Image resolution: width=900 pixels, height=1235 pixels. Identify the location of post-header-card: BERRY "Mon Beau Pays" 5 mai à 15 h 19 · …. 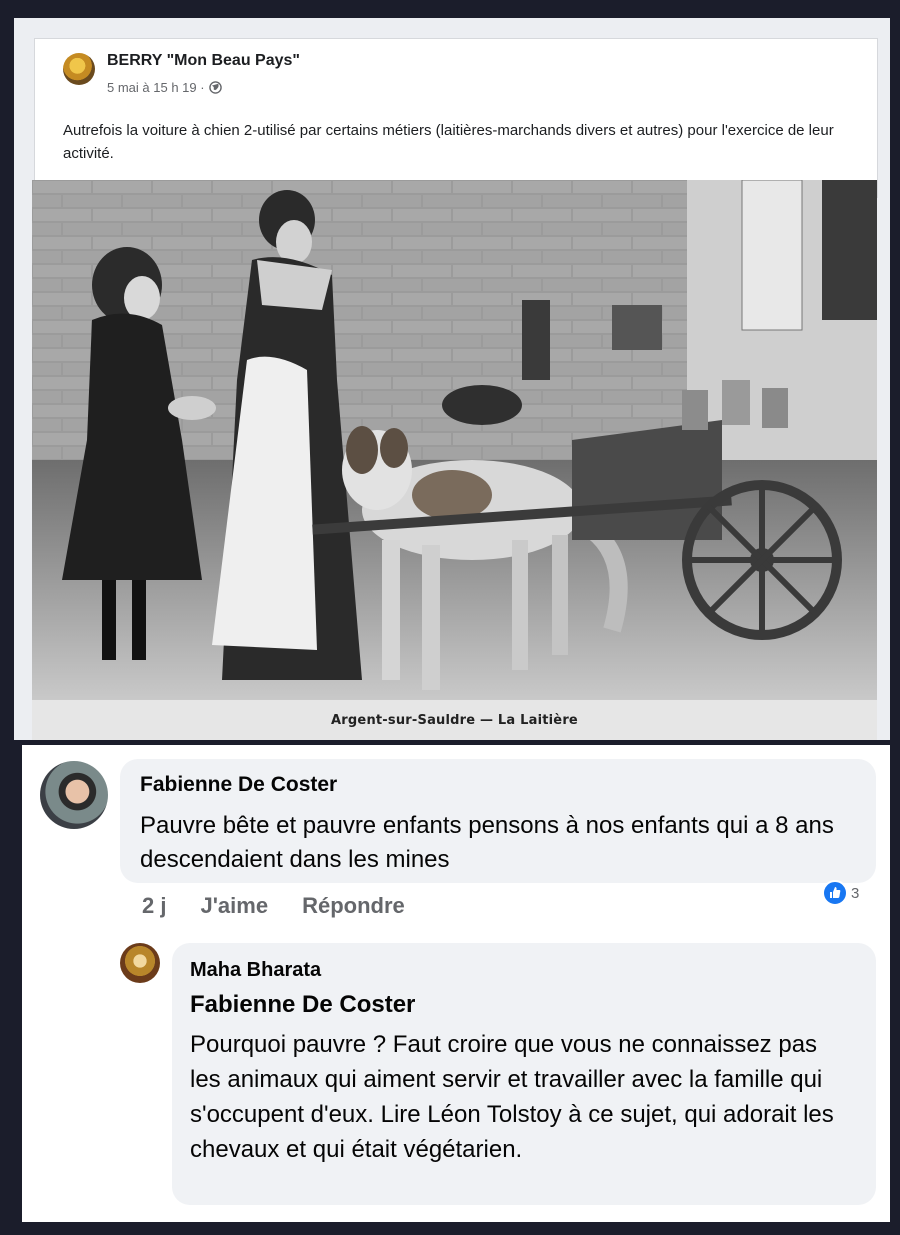
(456, 118).